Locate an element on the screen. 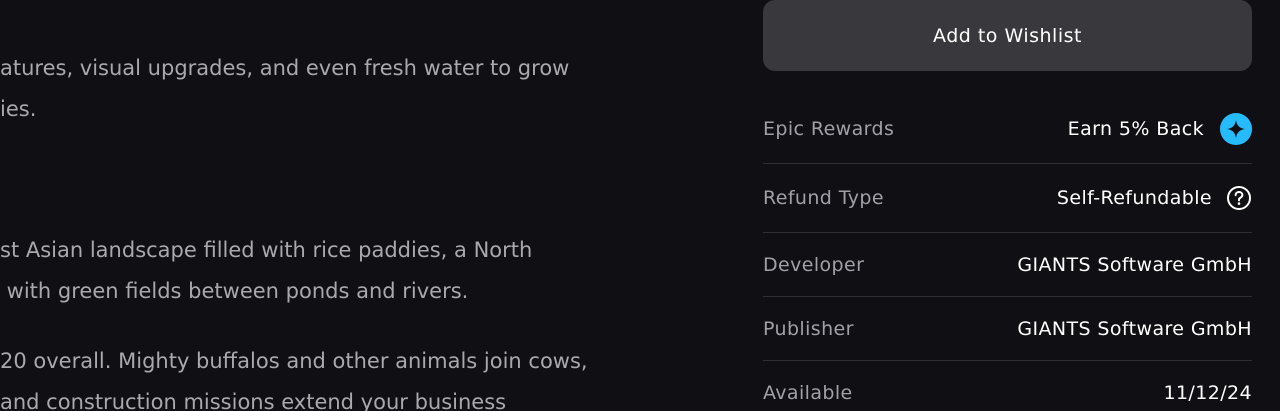  publisher-label: Publisher is located at coordinates (808, 328).